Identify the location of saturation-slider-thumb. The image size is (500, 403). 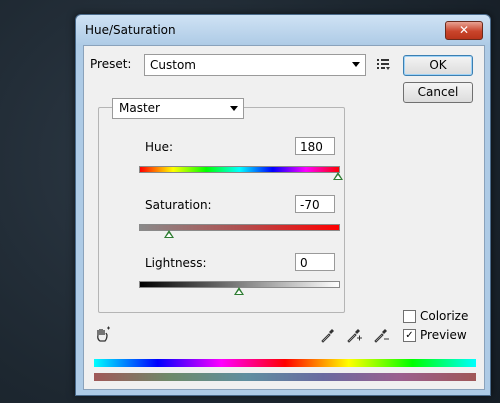
(168, 234).